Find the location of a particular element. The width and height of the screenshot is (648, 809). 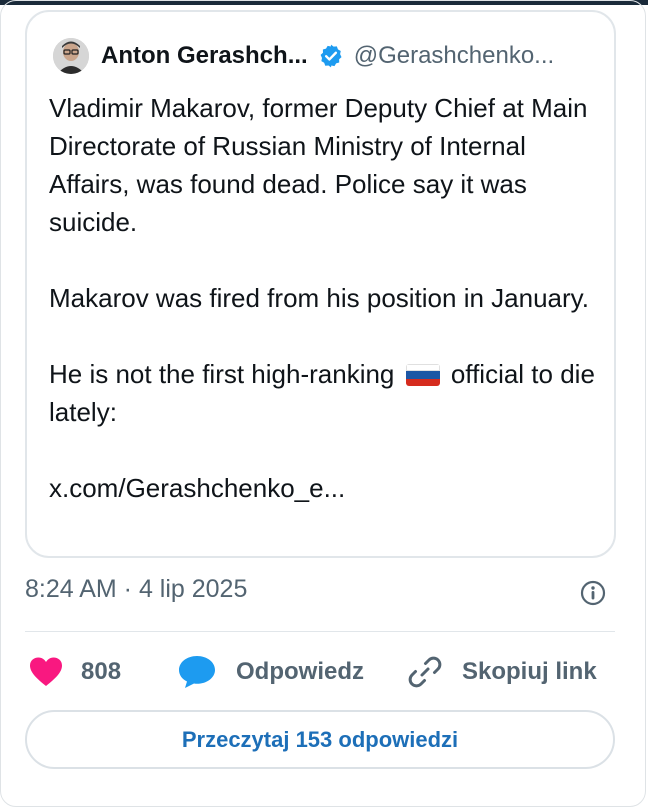

speech-bubble-icon is located at coordinates (197, 672).